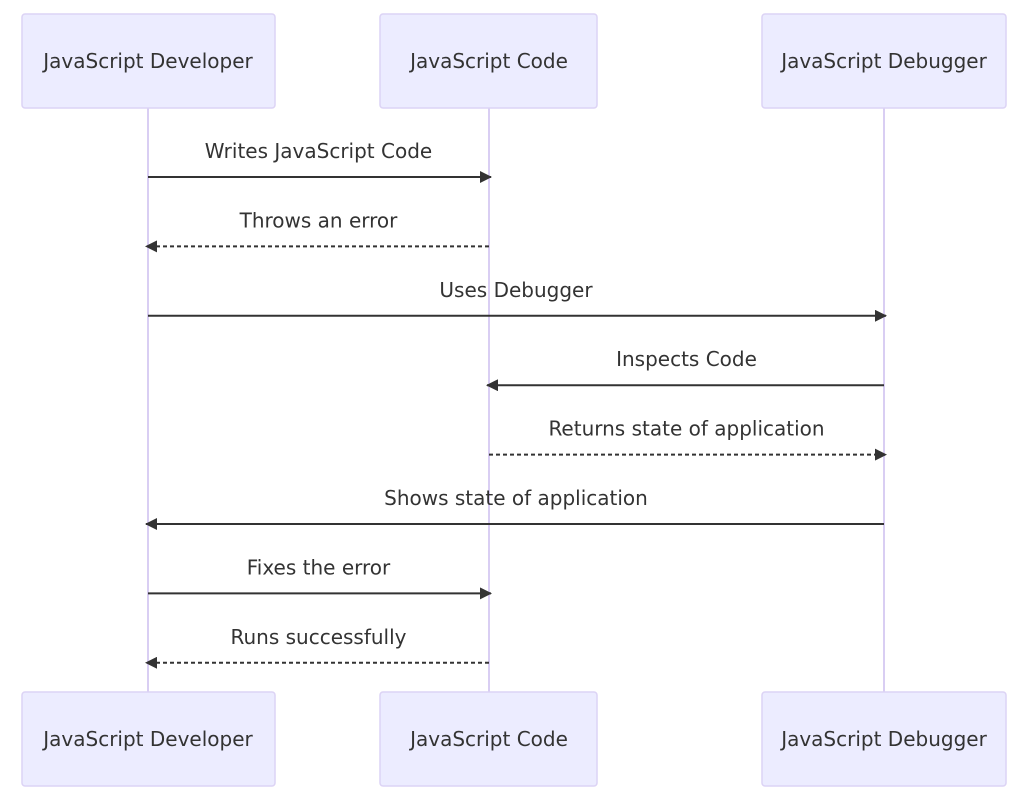 The image size is (1024, 801). Describe the element at coordinates (516, 498) in the screenshot. I see `message-label: Shows state of application` at that location.